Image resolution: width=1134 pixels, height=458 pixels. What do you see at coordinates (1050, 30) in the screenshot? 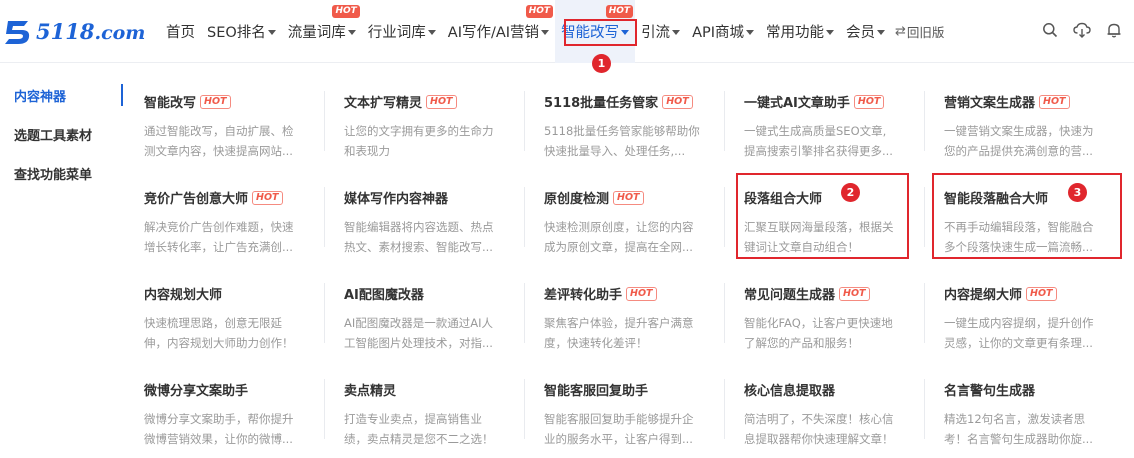
I see `search-icon` at bounding box center [1050, 30].